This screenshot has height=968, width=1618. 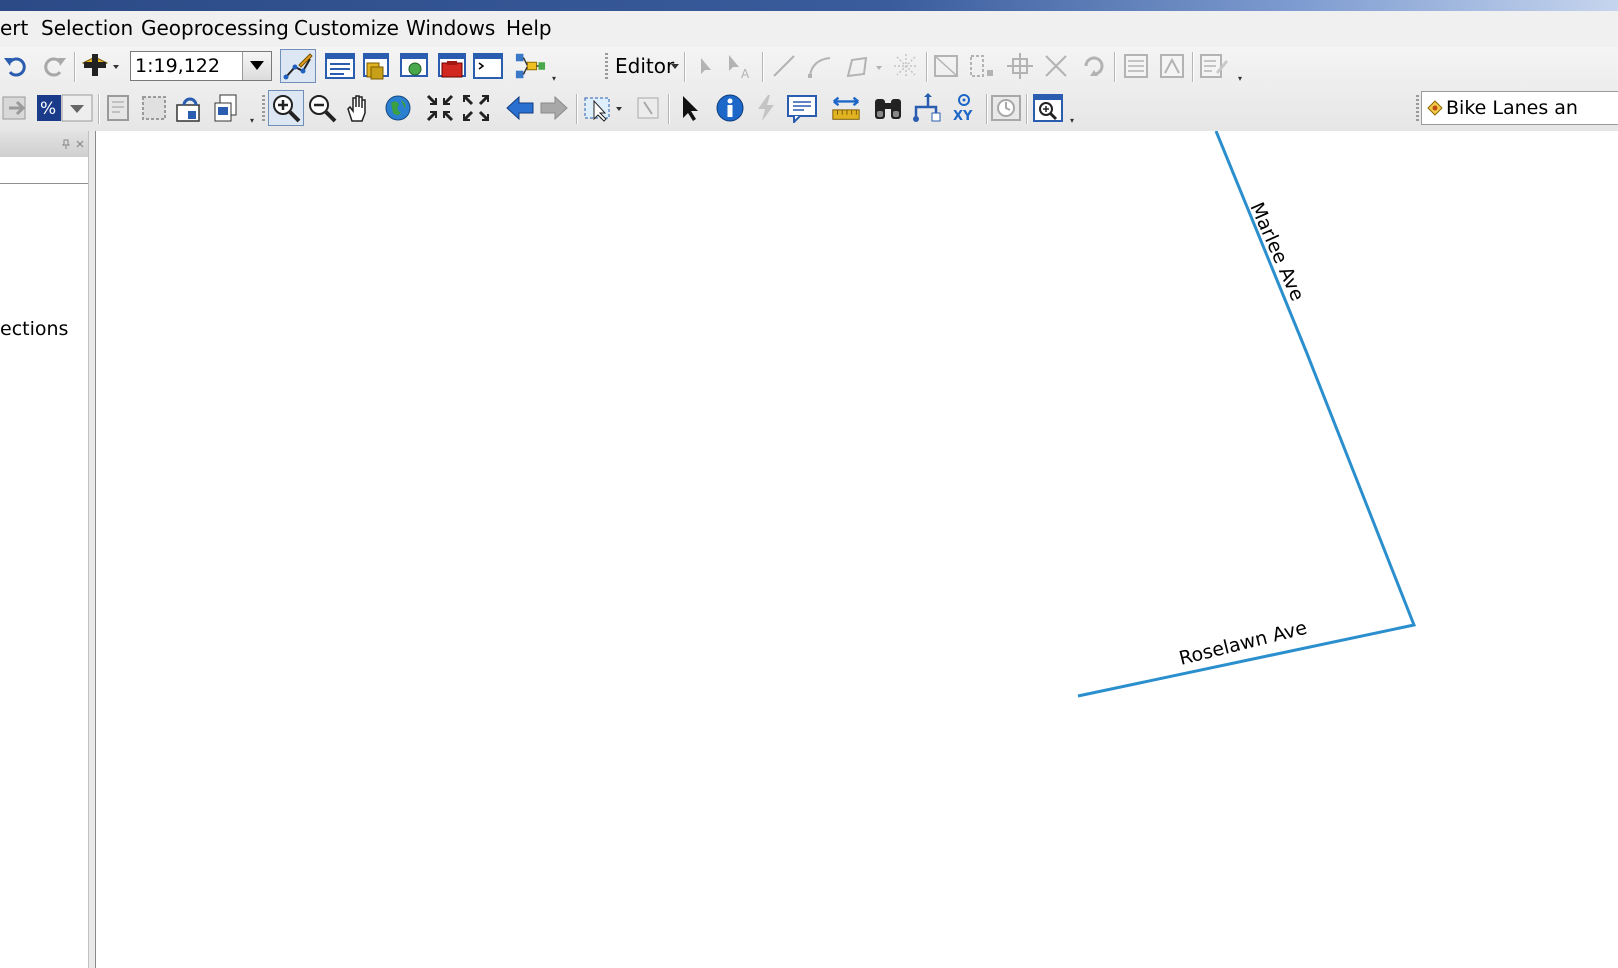 What do you see at coordinates (1136, 66) in the screenshot?
I see `attributes-icon` at bounding box center [1136, 66].